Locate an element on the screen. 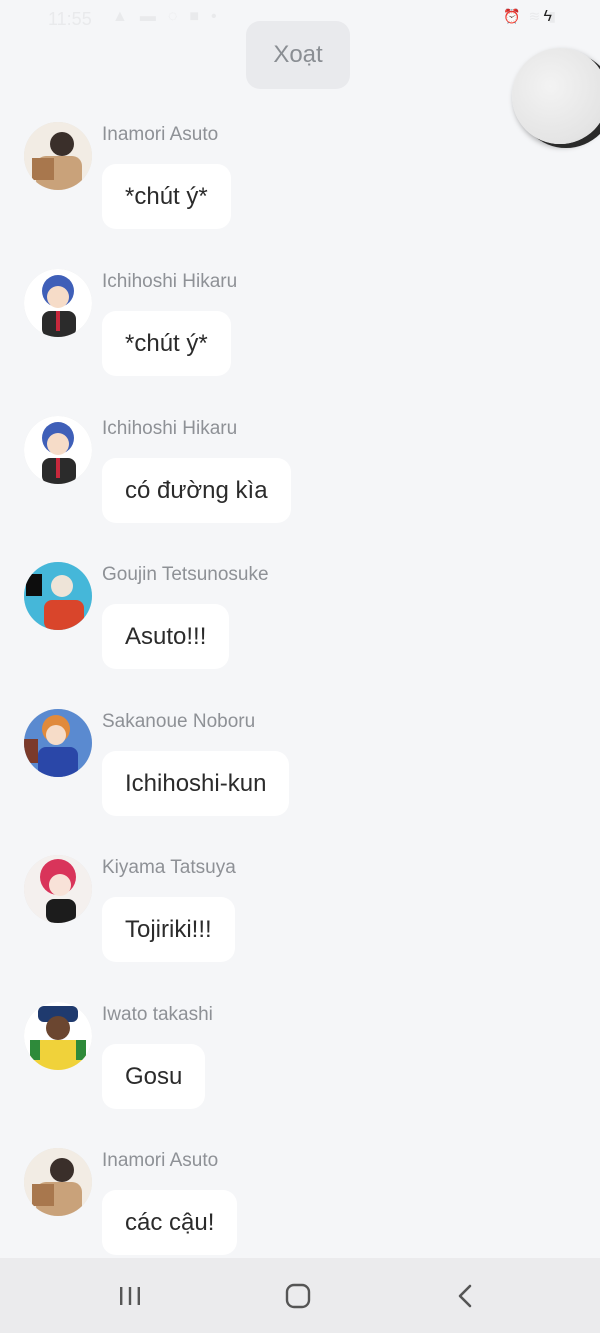 The image size is (600, 1333). home-icon is located at coordinates (298, 1296).